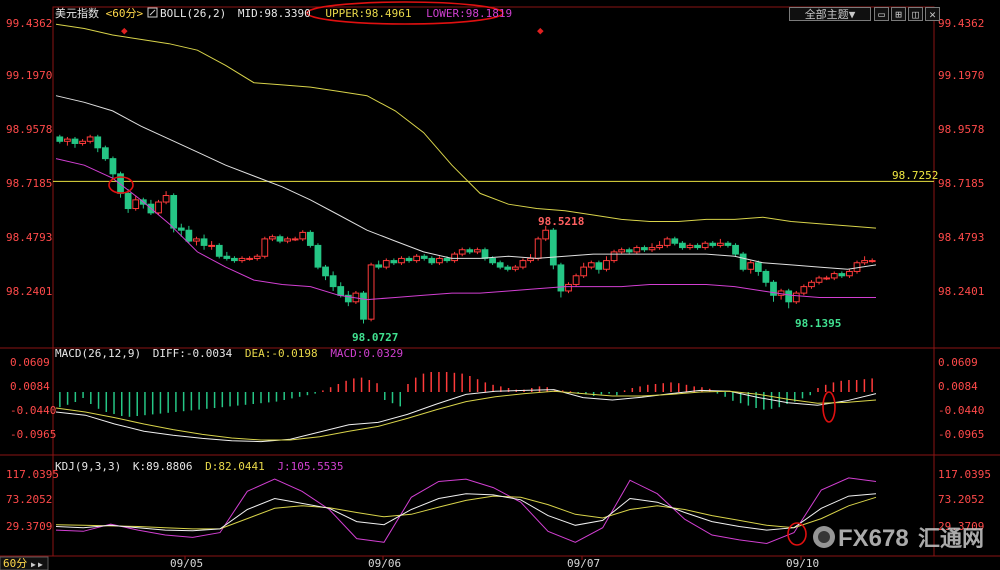 This screenshot has height=570, width=1000. I want to click on macd-tick-right: 0.0084, so click(958, 386).